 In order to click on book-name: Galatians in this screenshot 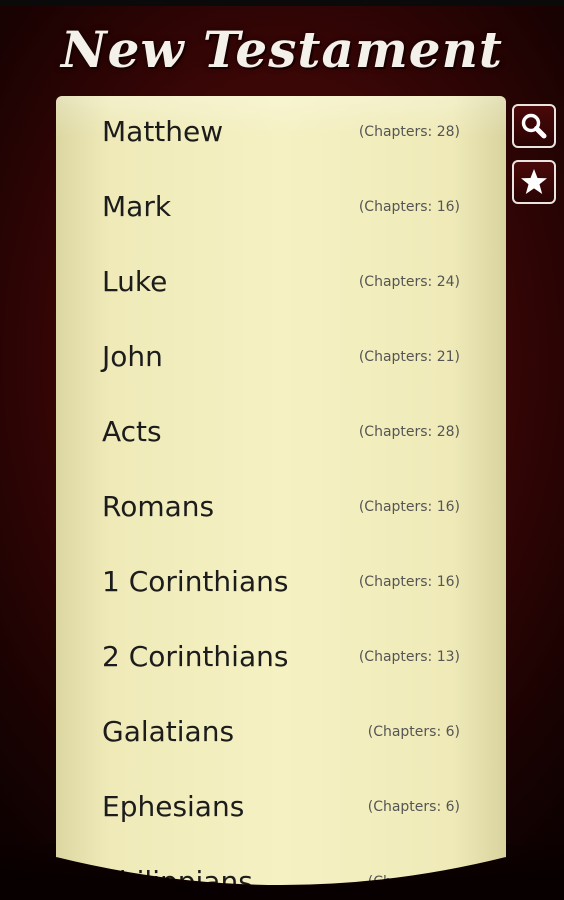, I will do `click(168, 731)`.